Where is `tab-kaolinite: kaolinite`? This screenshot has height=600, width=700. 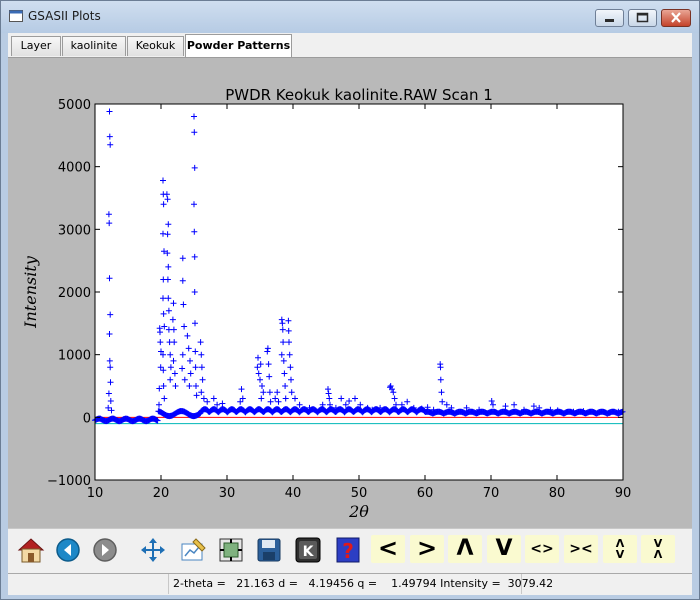 tab-kaolinite: kaolinite is located at coordinates (94, 46).